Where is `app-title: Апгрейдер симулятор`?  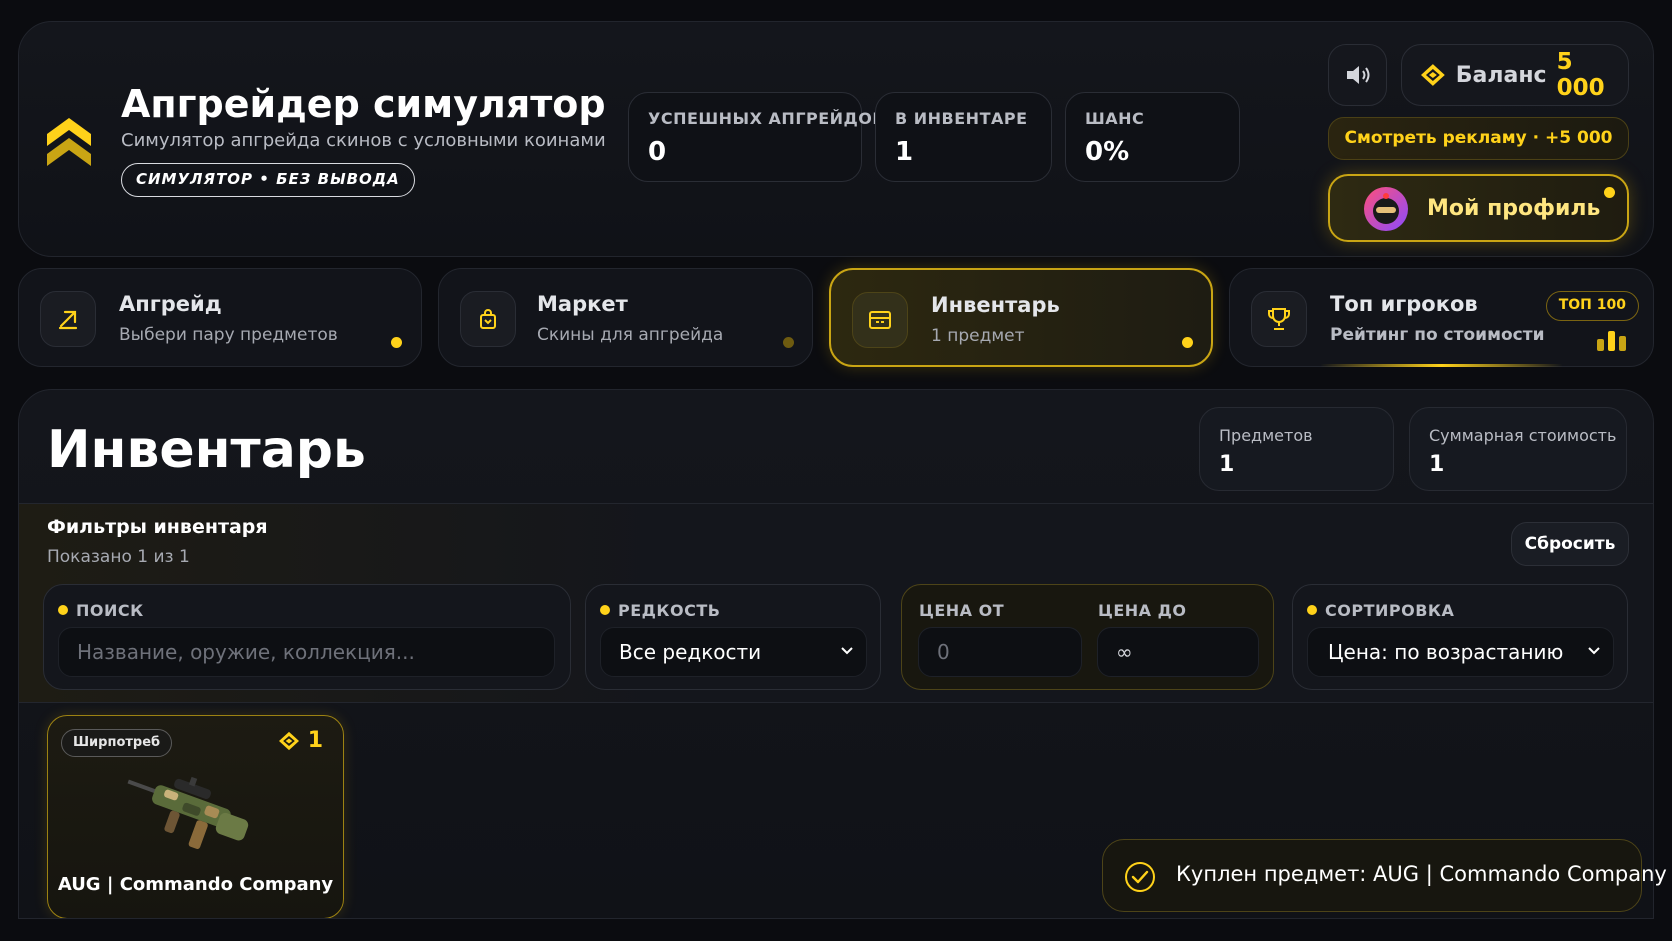 app-title: Апгрейдер симулятор is located at coordinates (363, 104).